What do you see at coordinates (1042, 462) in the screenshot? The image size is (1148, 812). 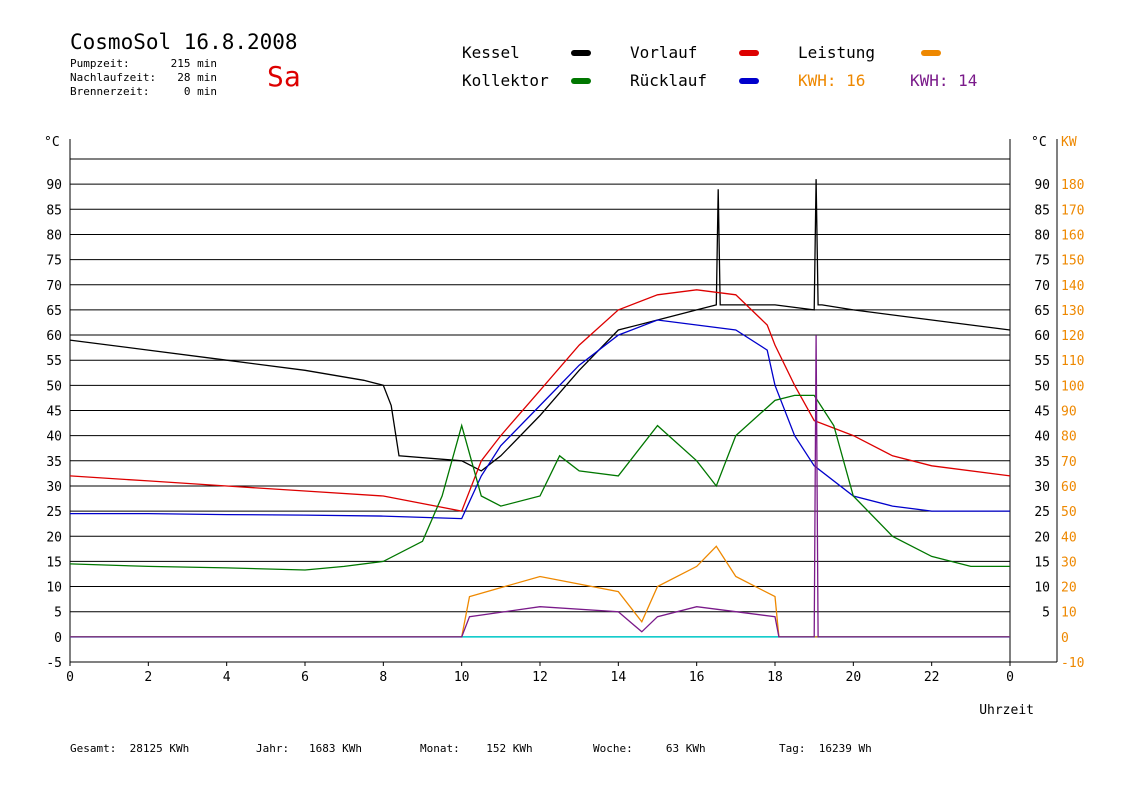 I see `y-tick-label-right: 35` at bounding box center [1042, 462].